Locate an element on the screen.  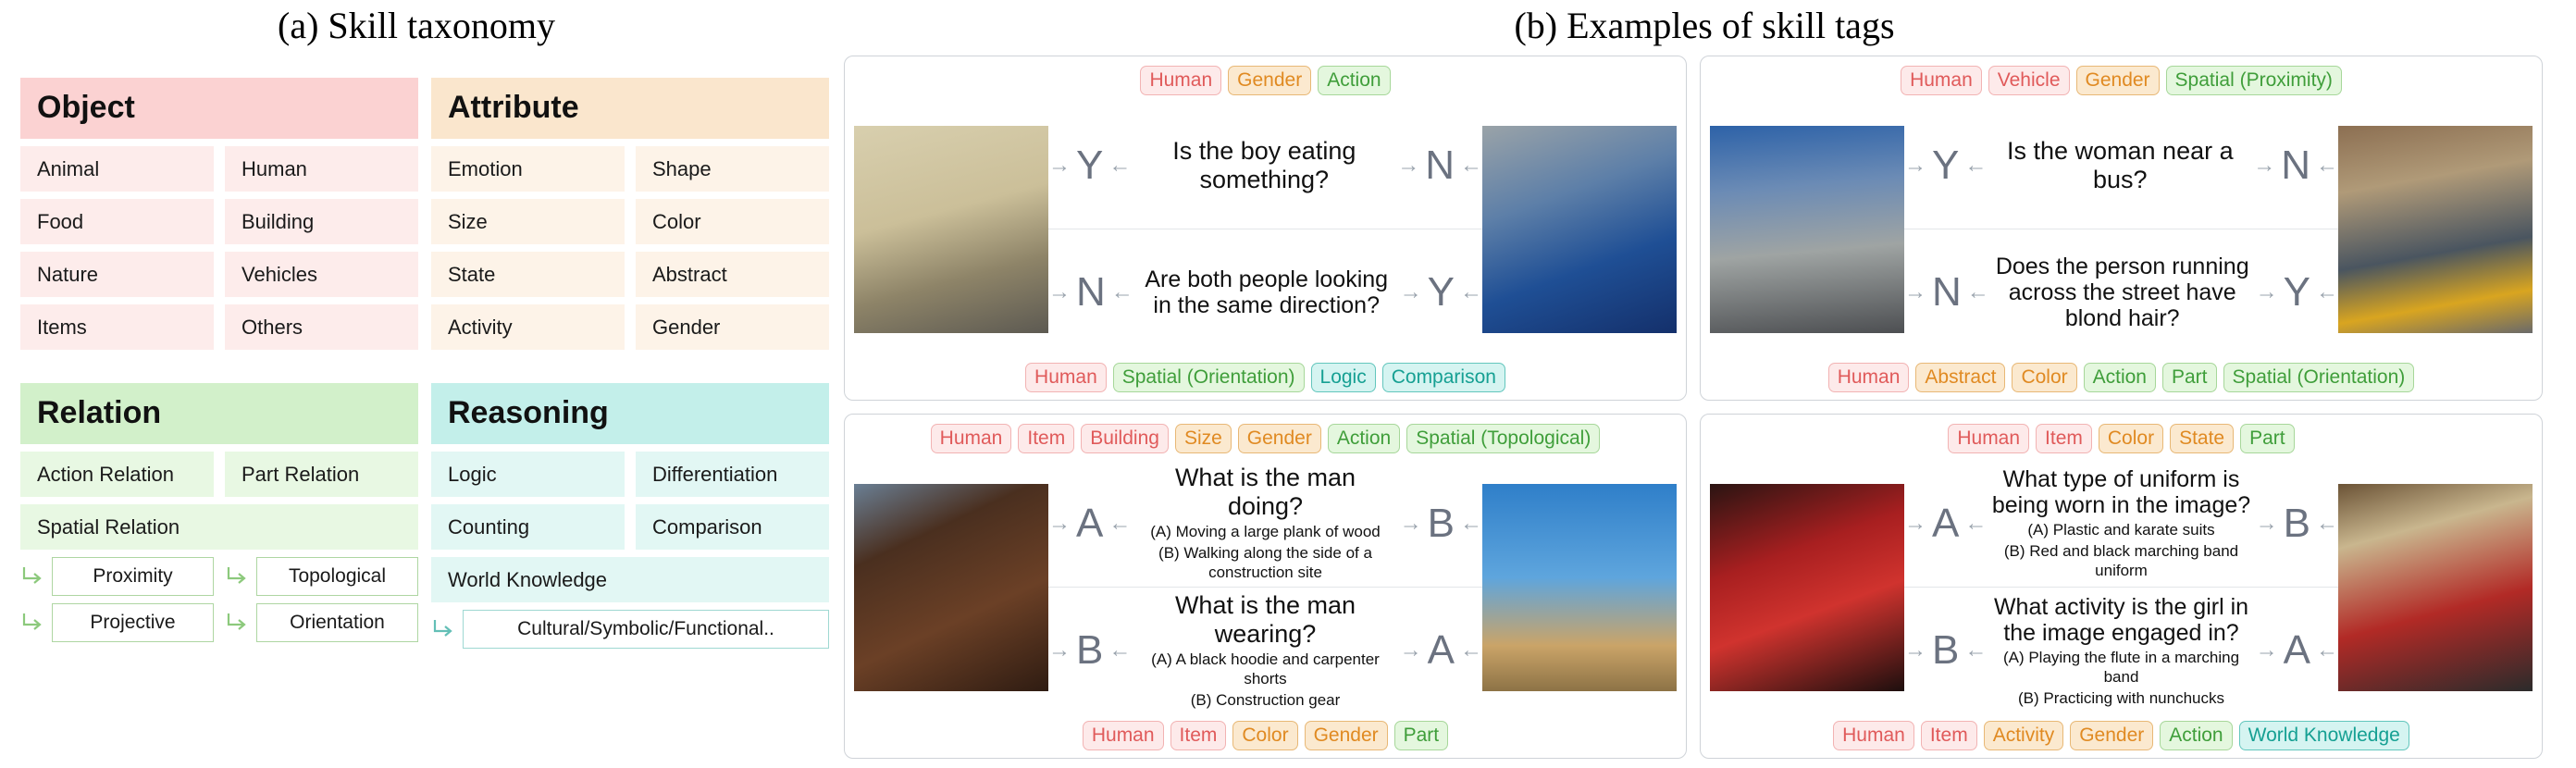
photo-performers-in-red-with-sticks is located at coordinates (1807, 587).